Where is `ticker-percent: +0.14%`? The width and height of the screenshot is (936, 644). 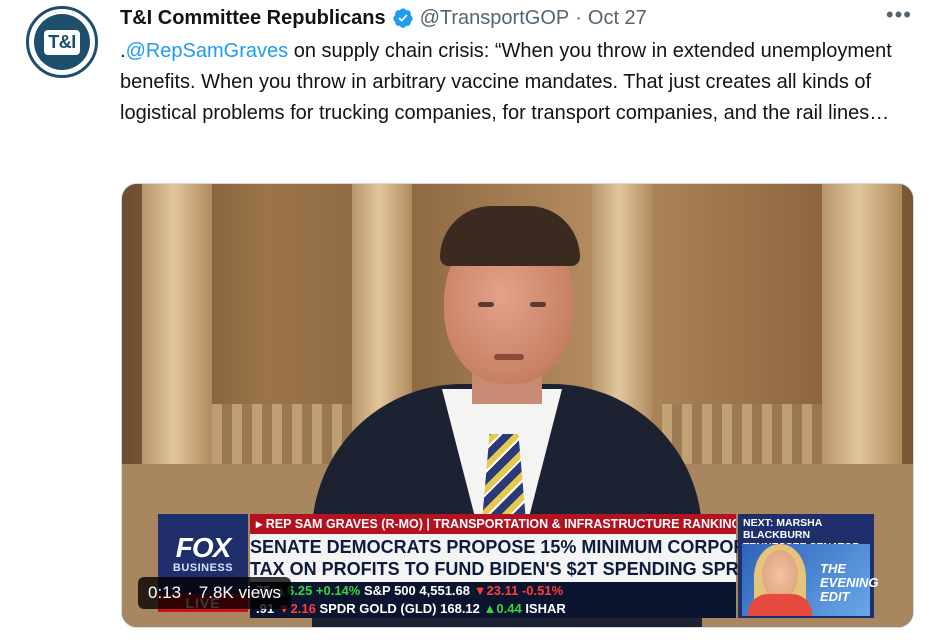 ticker-percent: +0.14% is located at coordinates (338, 590).